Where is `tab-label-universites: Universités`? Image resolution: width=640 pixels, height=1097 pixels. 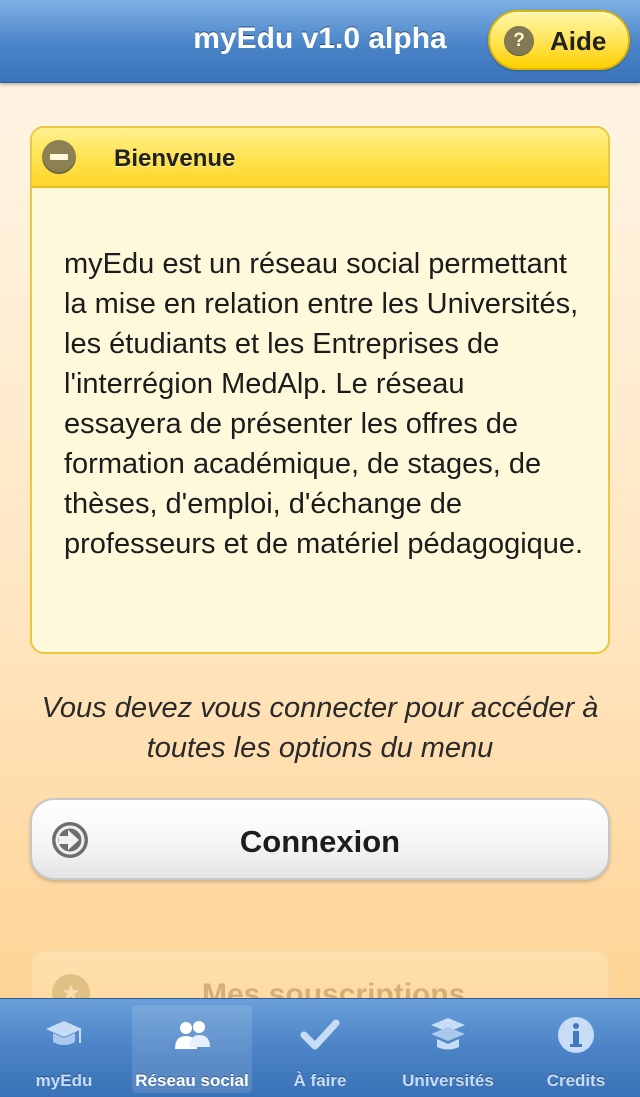 tab-label-universites: Universités is located at coordinates (448, 1080).